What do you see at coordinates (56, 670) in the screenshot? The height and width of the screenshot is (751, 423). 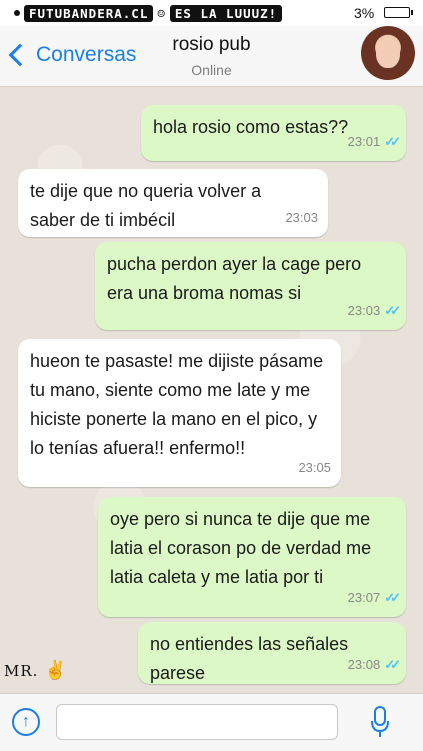 I see `victory-hand-icon: ✌` at bounding box center [56, 670].